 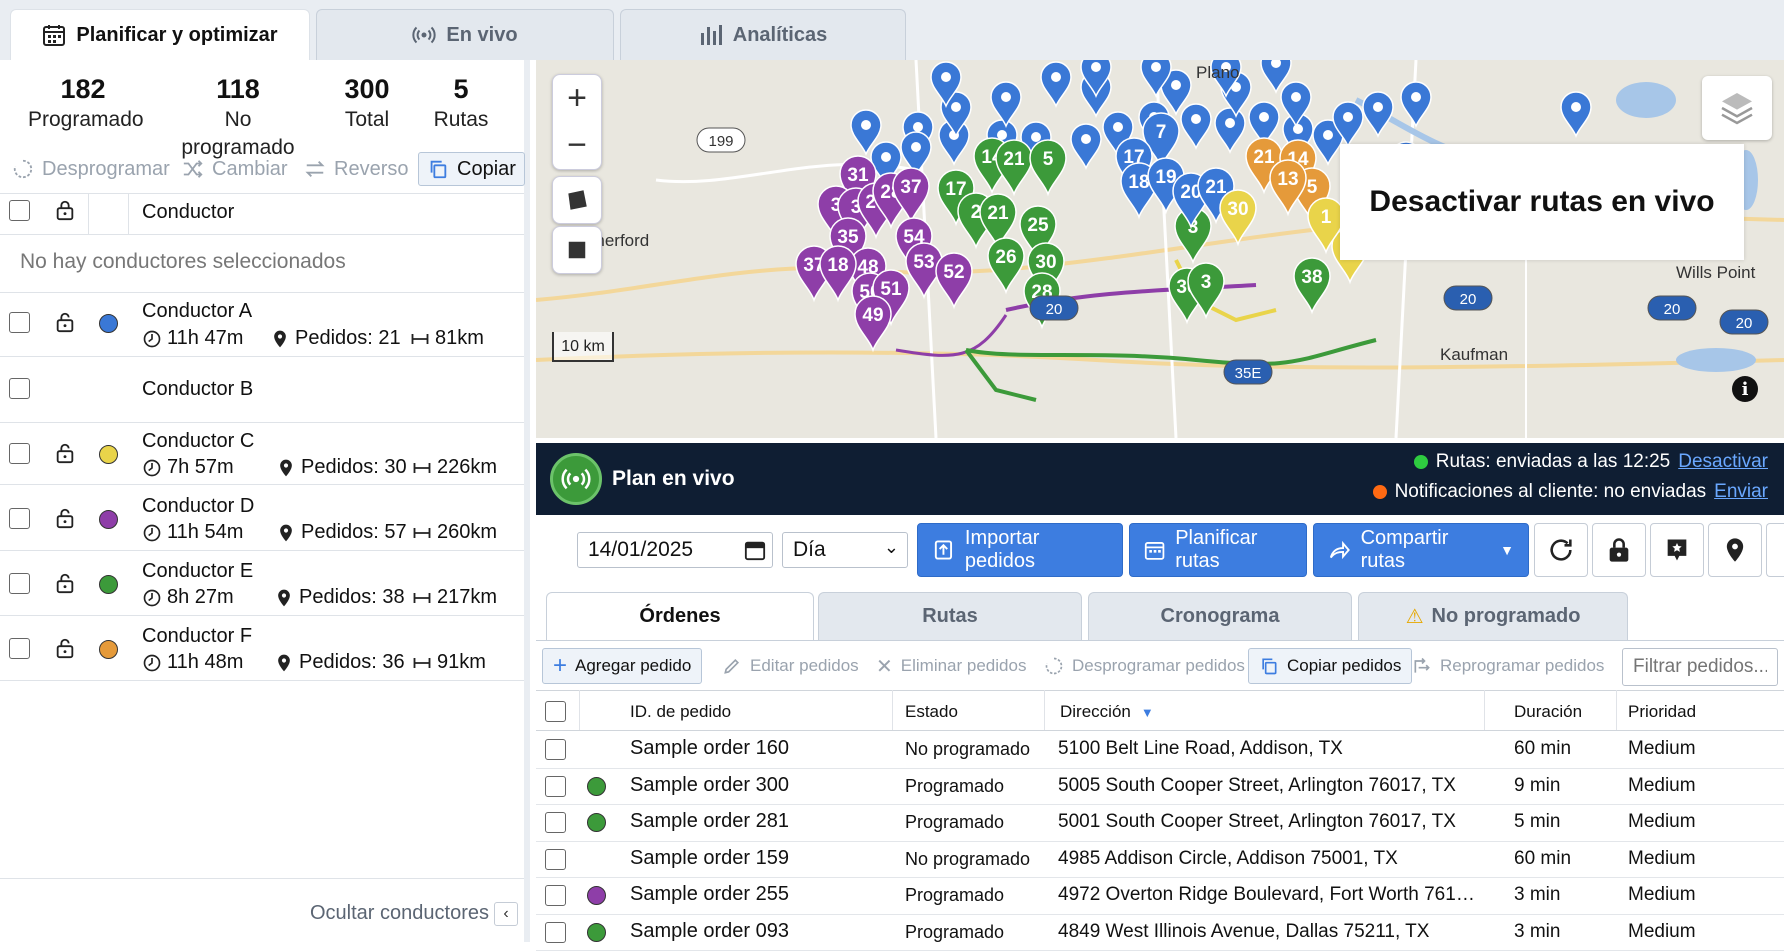 I want to click on refresh-button, so click(x=1561, y=550).